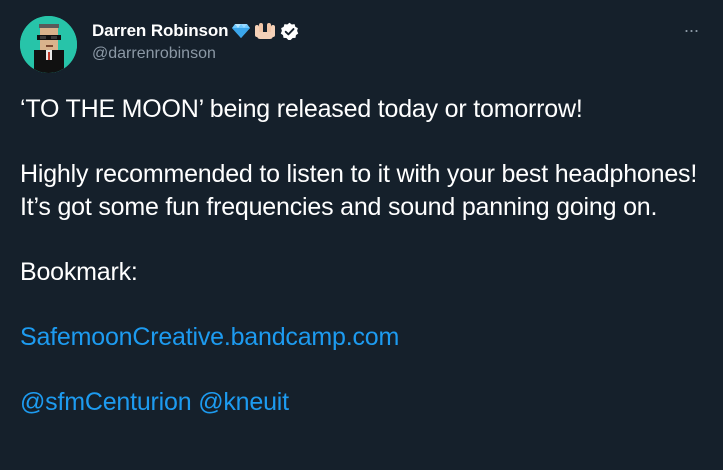 This screenshot has width=723, height=470. What do you see at coordinates (209, 337) in the screenshot?
I see `bandcamp-link: SafemoonCreative.bandcamp.com` at bounding box center [209, 337].